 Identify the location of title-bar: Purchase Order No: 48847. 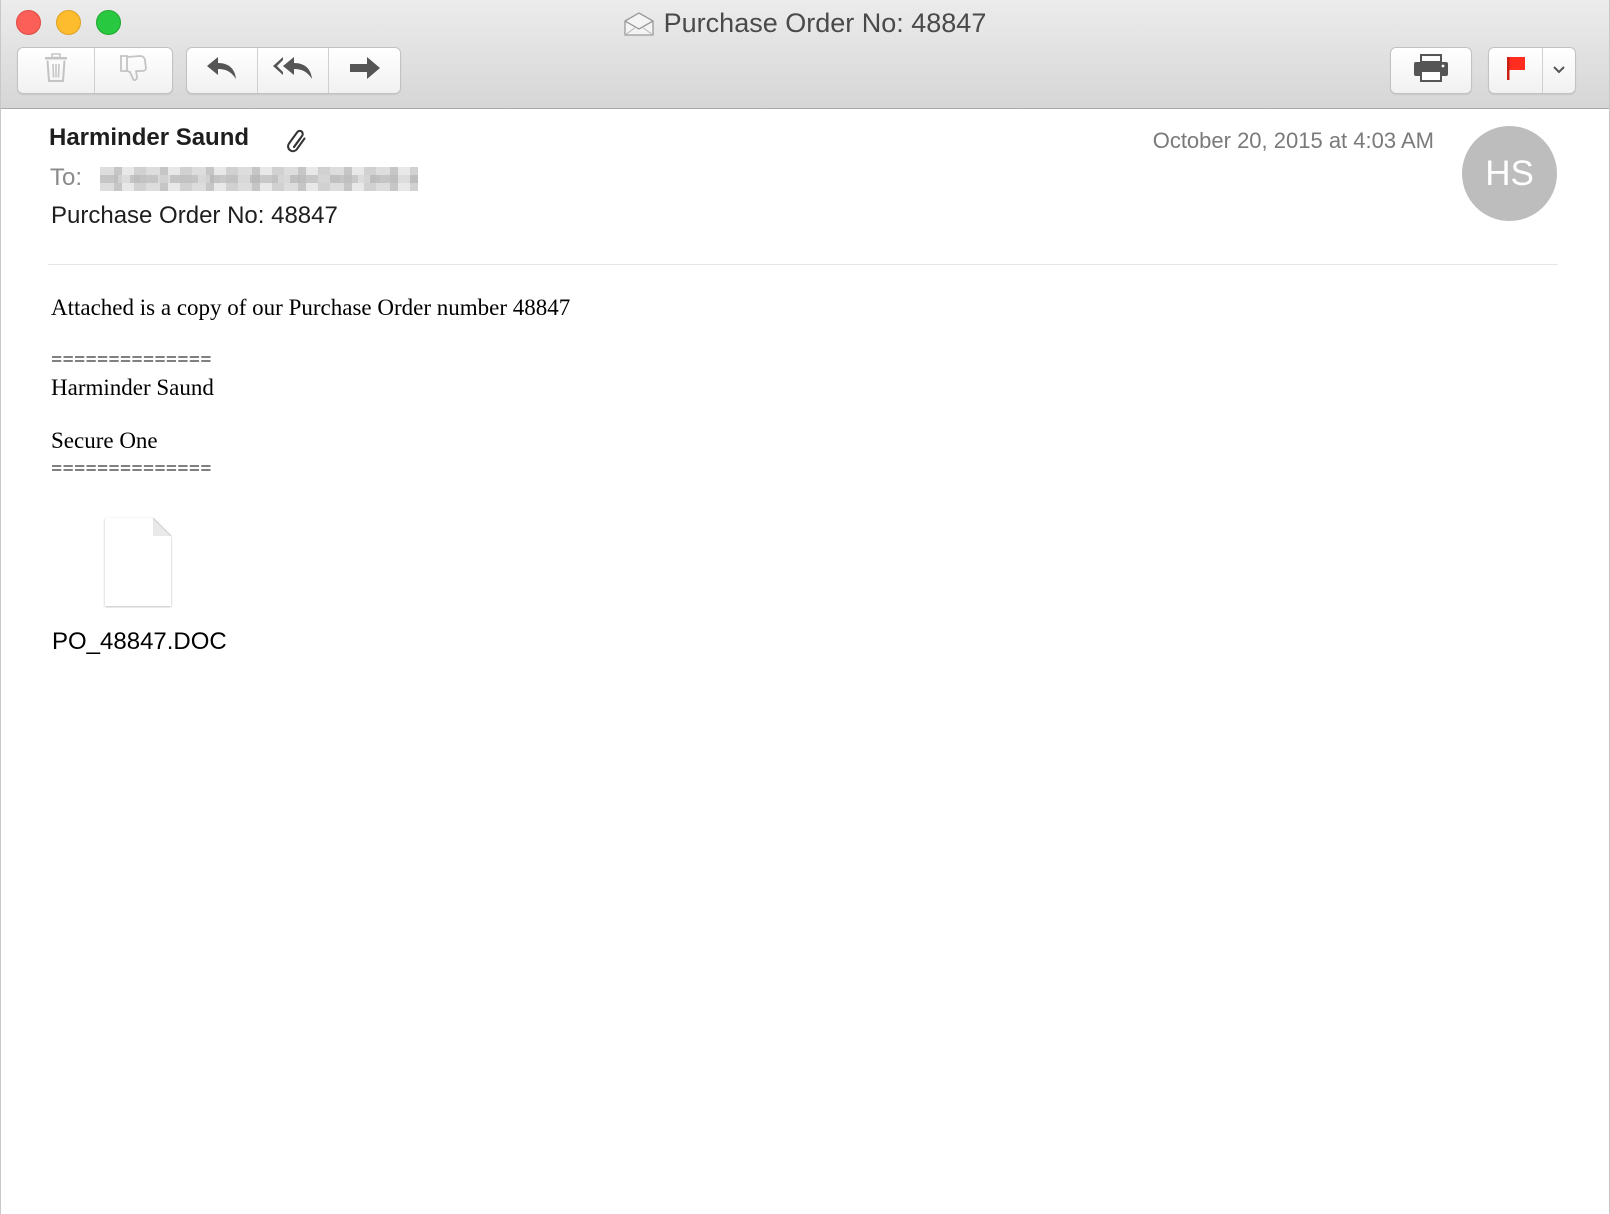
(805, 54).